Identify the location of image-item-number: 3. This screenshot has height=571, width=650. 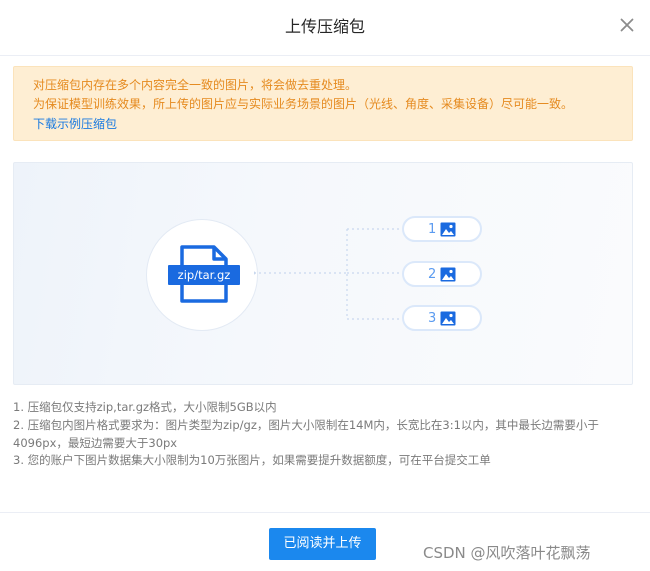
(432, 318).